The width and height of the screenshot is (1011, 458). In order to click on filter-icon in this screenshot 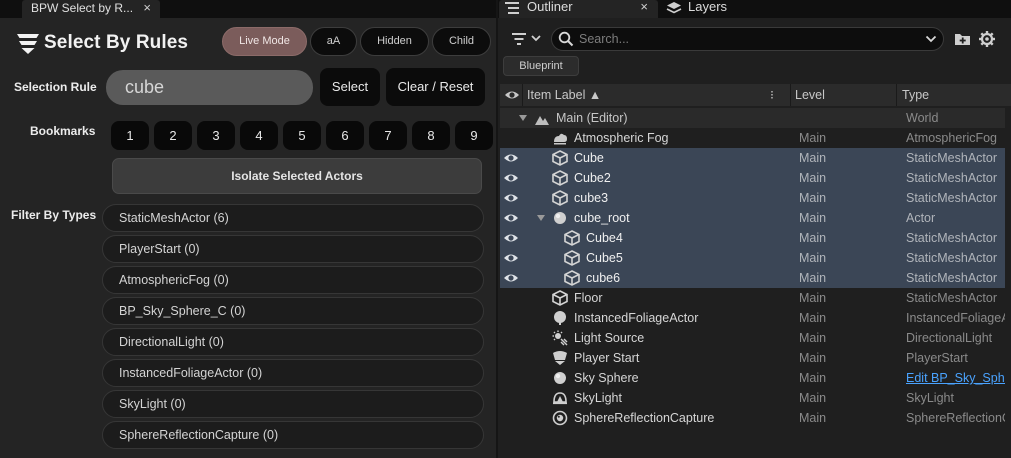, I will do `click(527, 39)`.